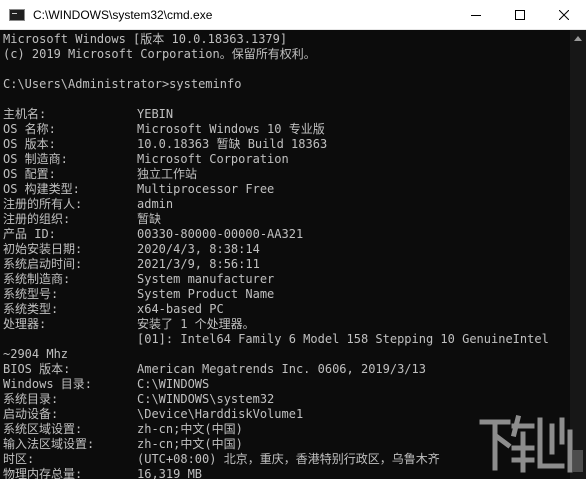 Image resolution: width=586 pixels, height=479 pixels. What do you see at coordinates (145, 39) in the screenshot?
I see `console-header-line: Microsoft Windows [版本 10.0.18363.1379]` at bounding box center [145, 39].